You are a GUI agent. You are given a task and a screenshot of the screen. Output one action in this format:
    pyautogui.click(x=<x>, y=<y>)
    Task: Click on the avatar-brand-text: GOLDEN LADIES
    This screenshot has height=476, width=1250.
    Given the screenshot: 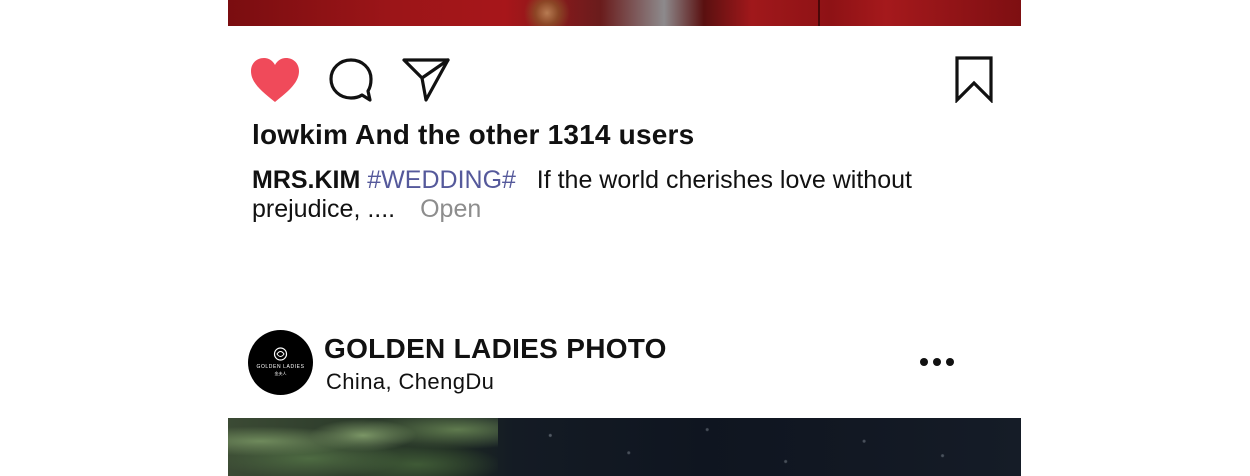 What is the action you would take?
    pyautogui.click(x=280, y=367)
    